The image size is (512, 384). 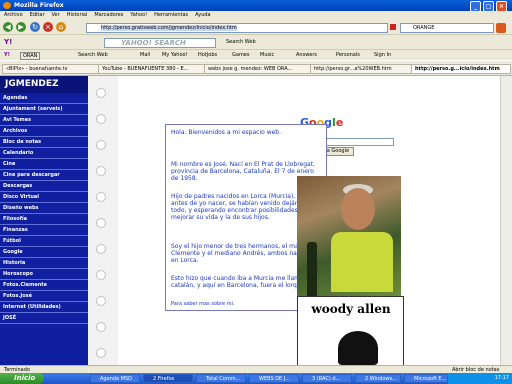 I want to click on link-games: Games, so click(x=241, y=55).